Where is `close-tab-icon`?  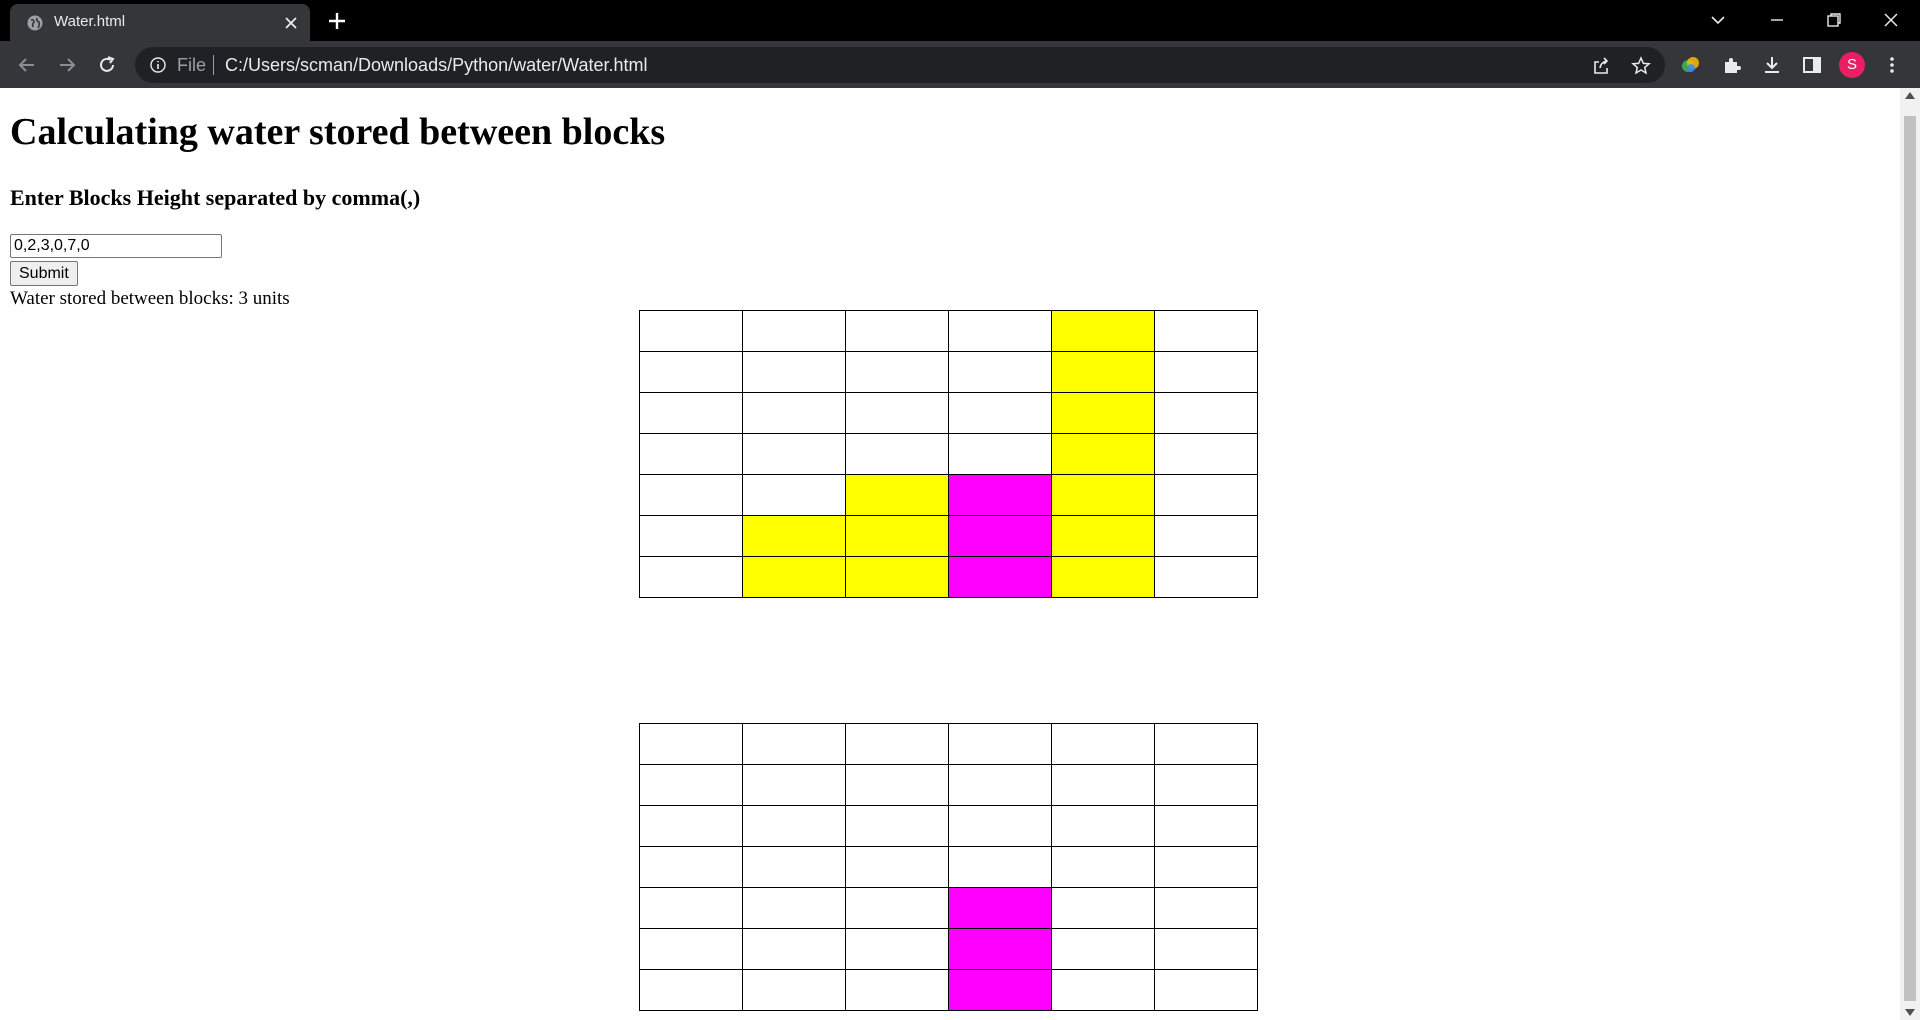 close-tab-icon is located at coordinates (291, 23).